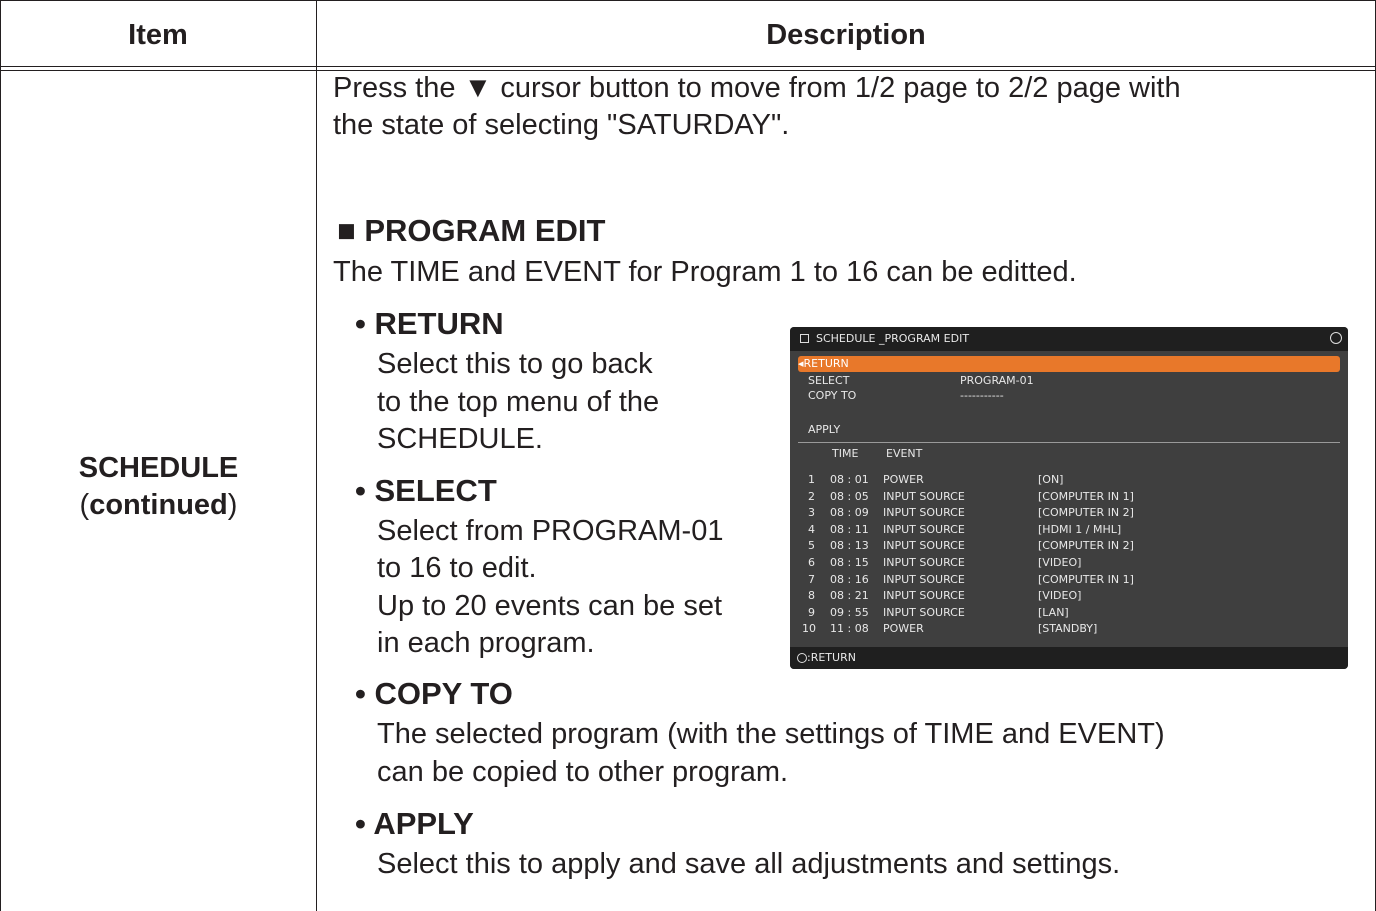  Describe the element at coordinates (811, 596) in the screenshot. I see `osd-row-number: 8` at that location.